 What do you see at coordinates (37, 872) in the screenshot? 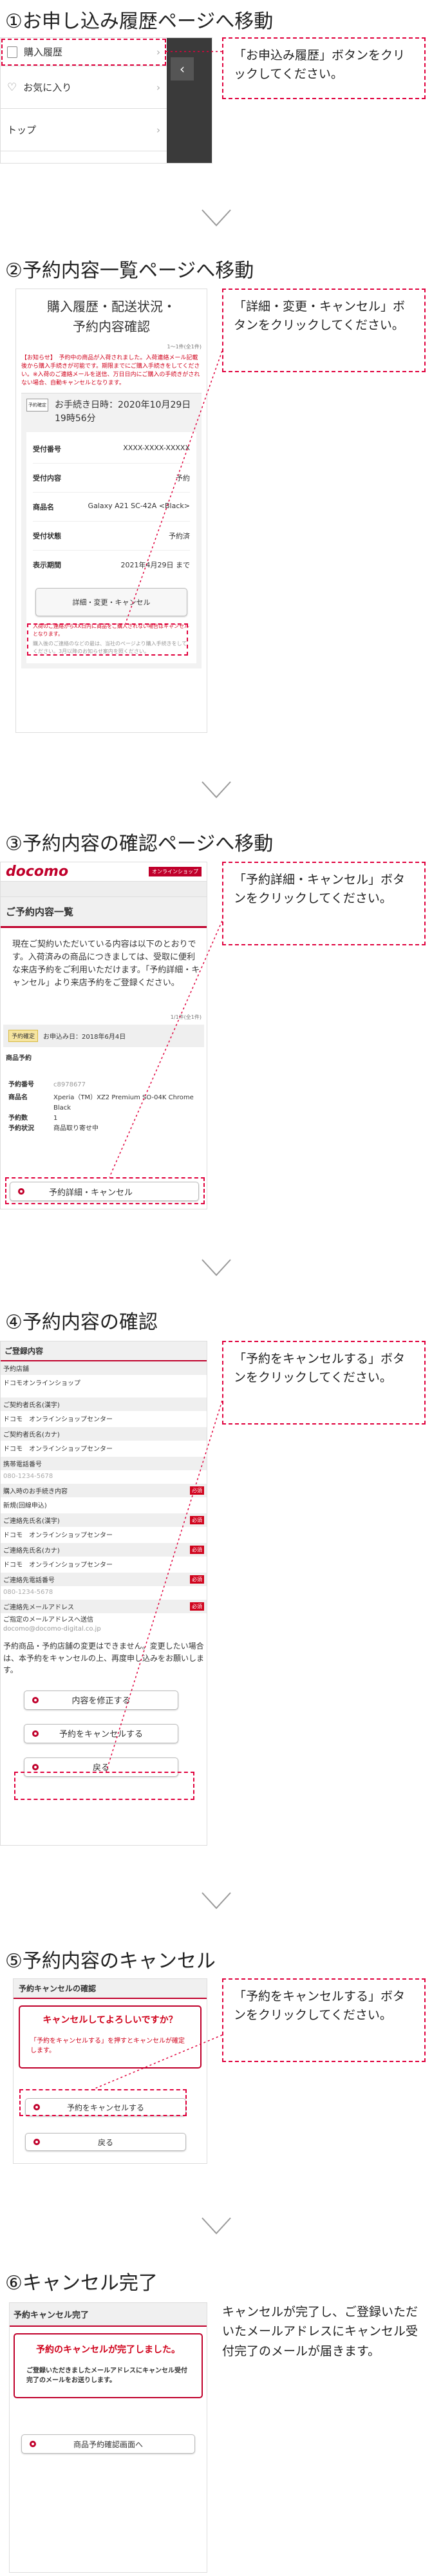
I see `docomo-logo: docomo` at bounding box center [37, 872].